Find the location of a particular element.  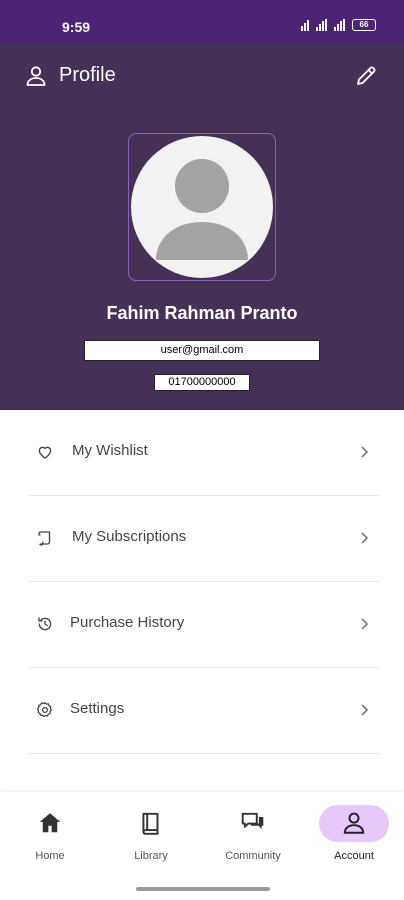

nav-item-library: Library is located at coordinates (151, 834).